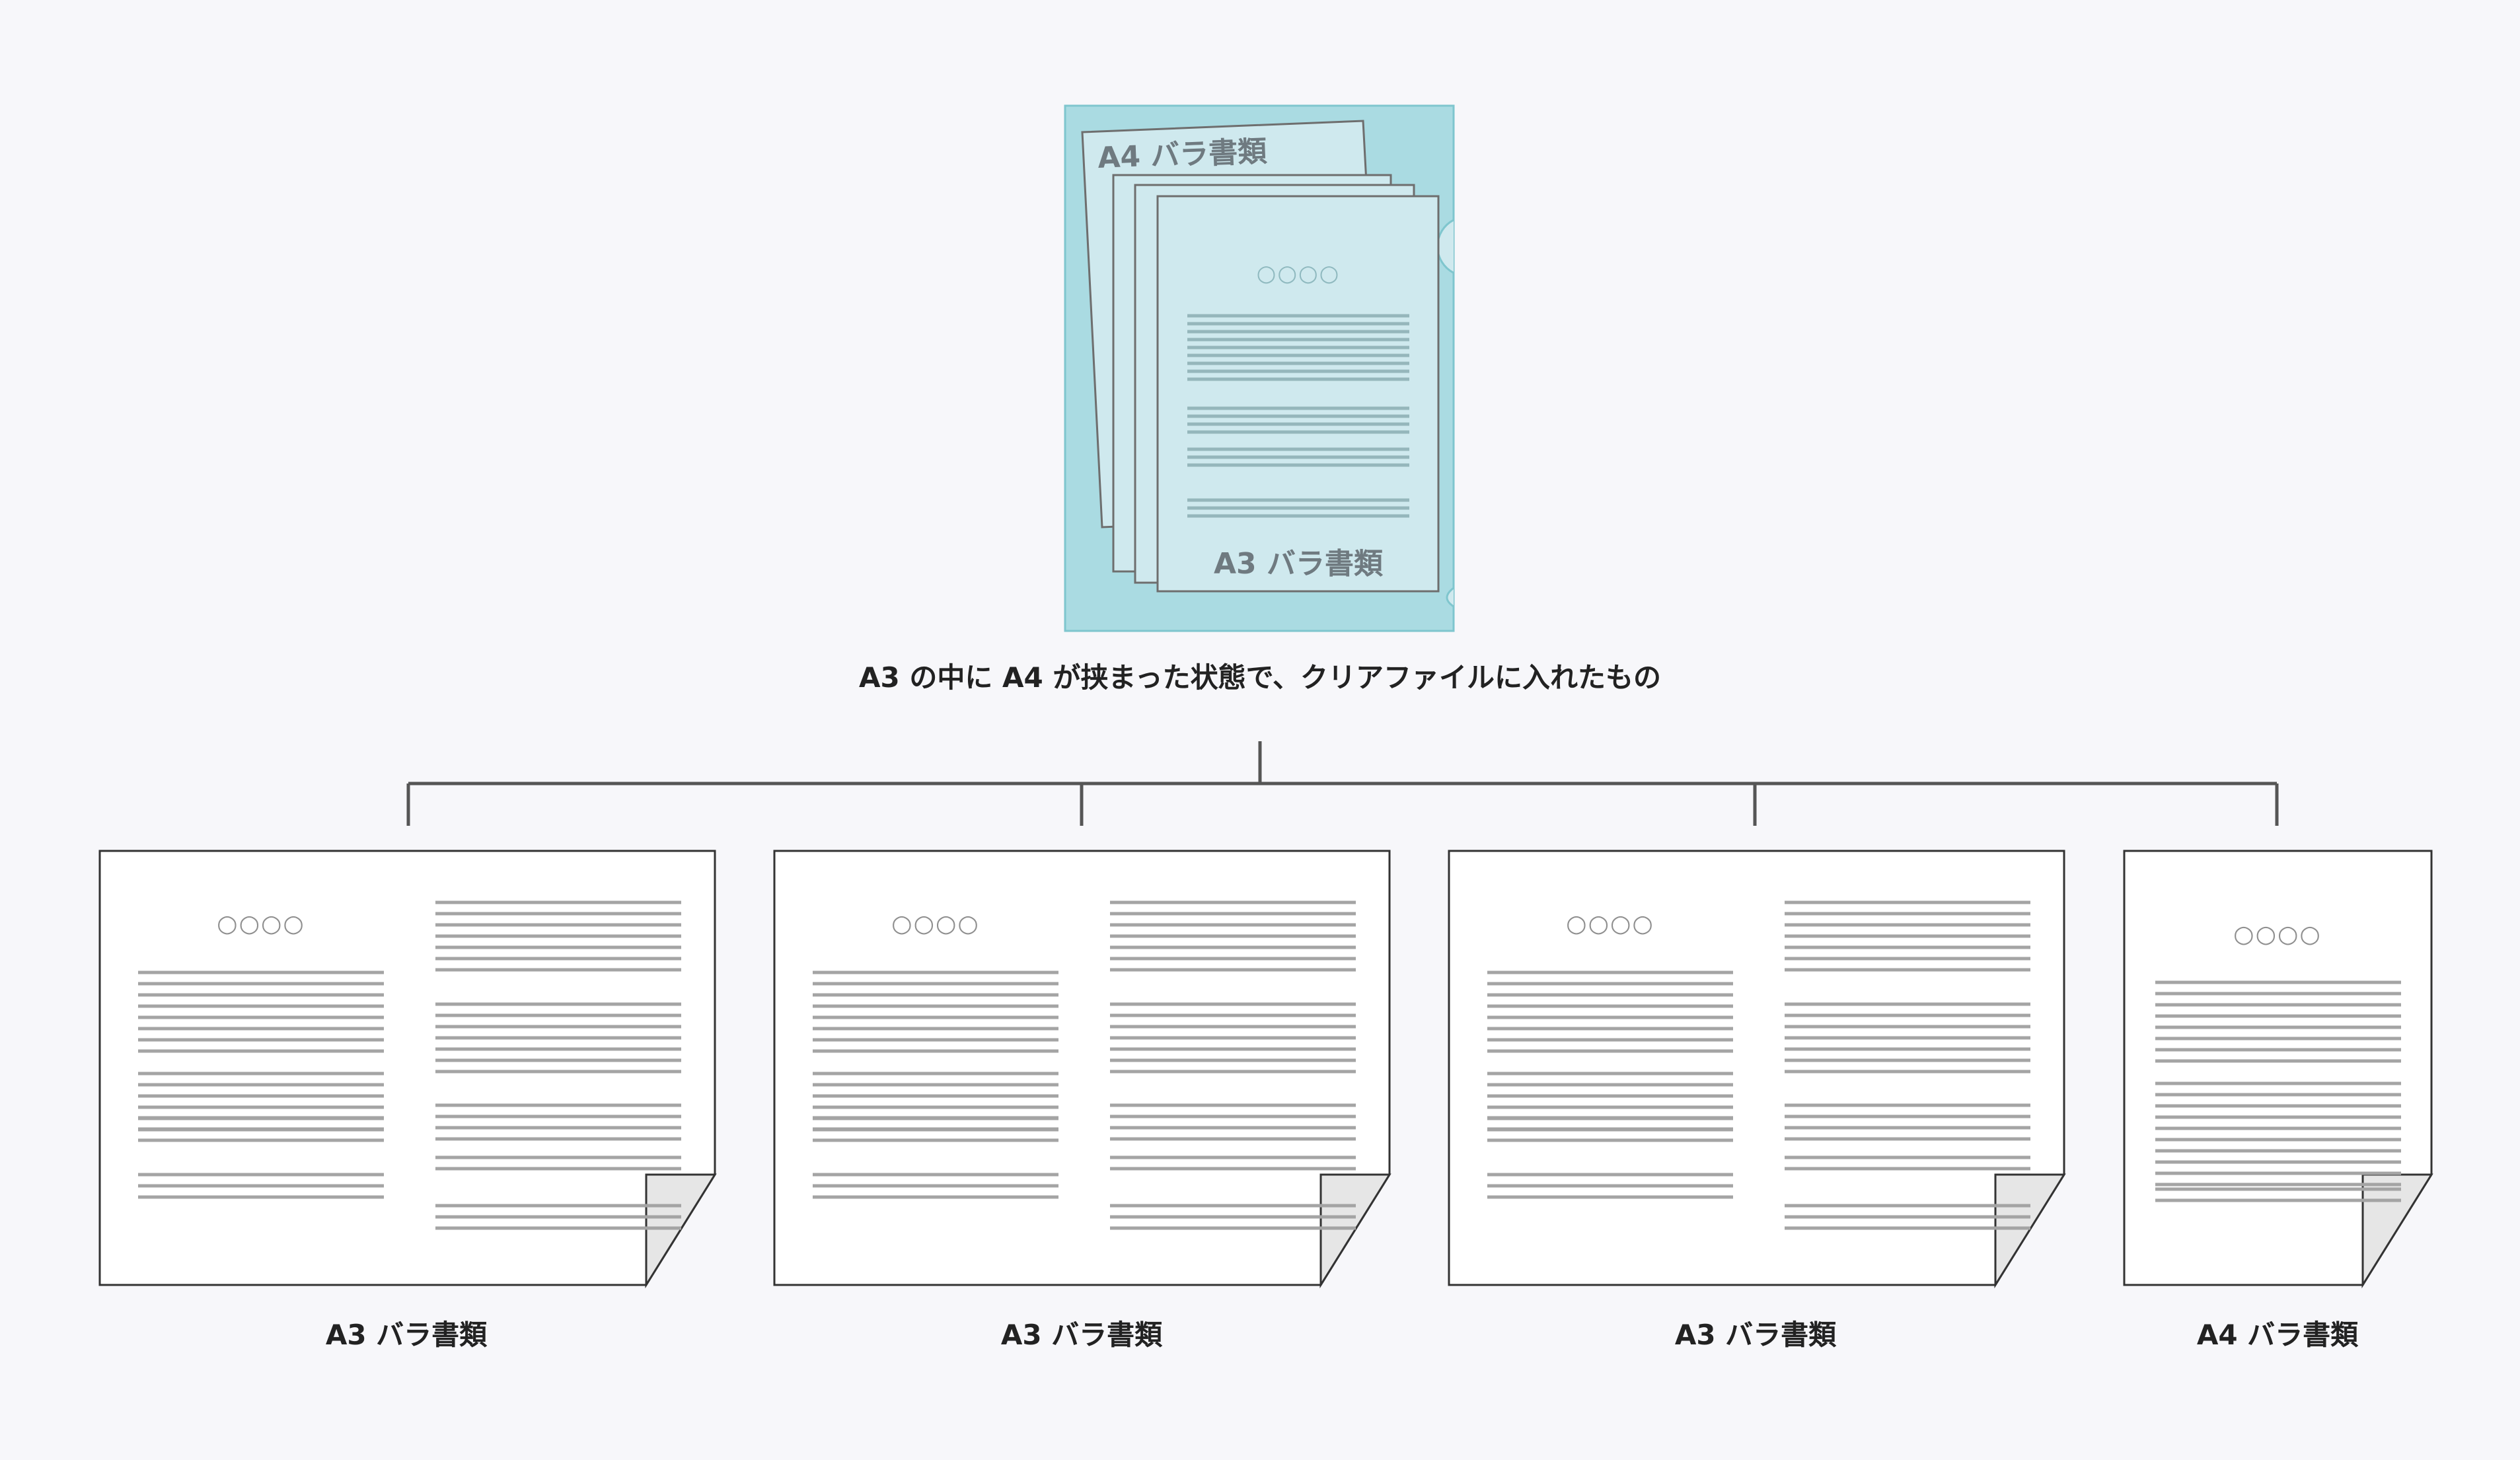  I want to click on document-a3-1: ○○○○ A3 バラ書類, so click(408, 1100).